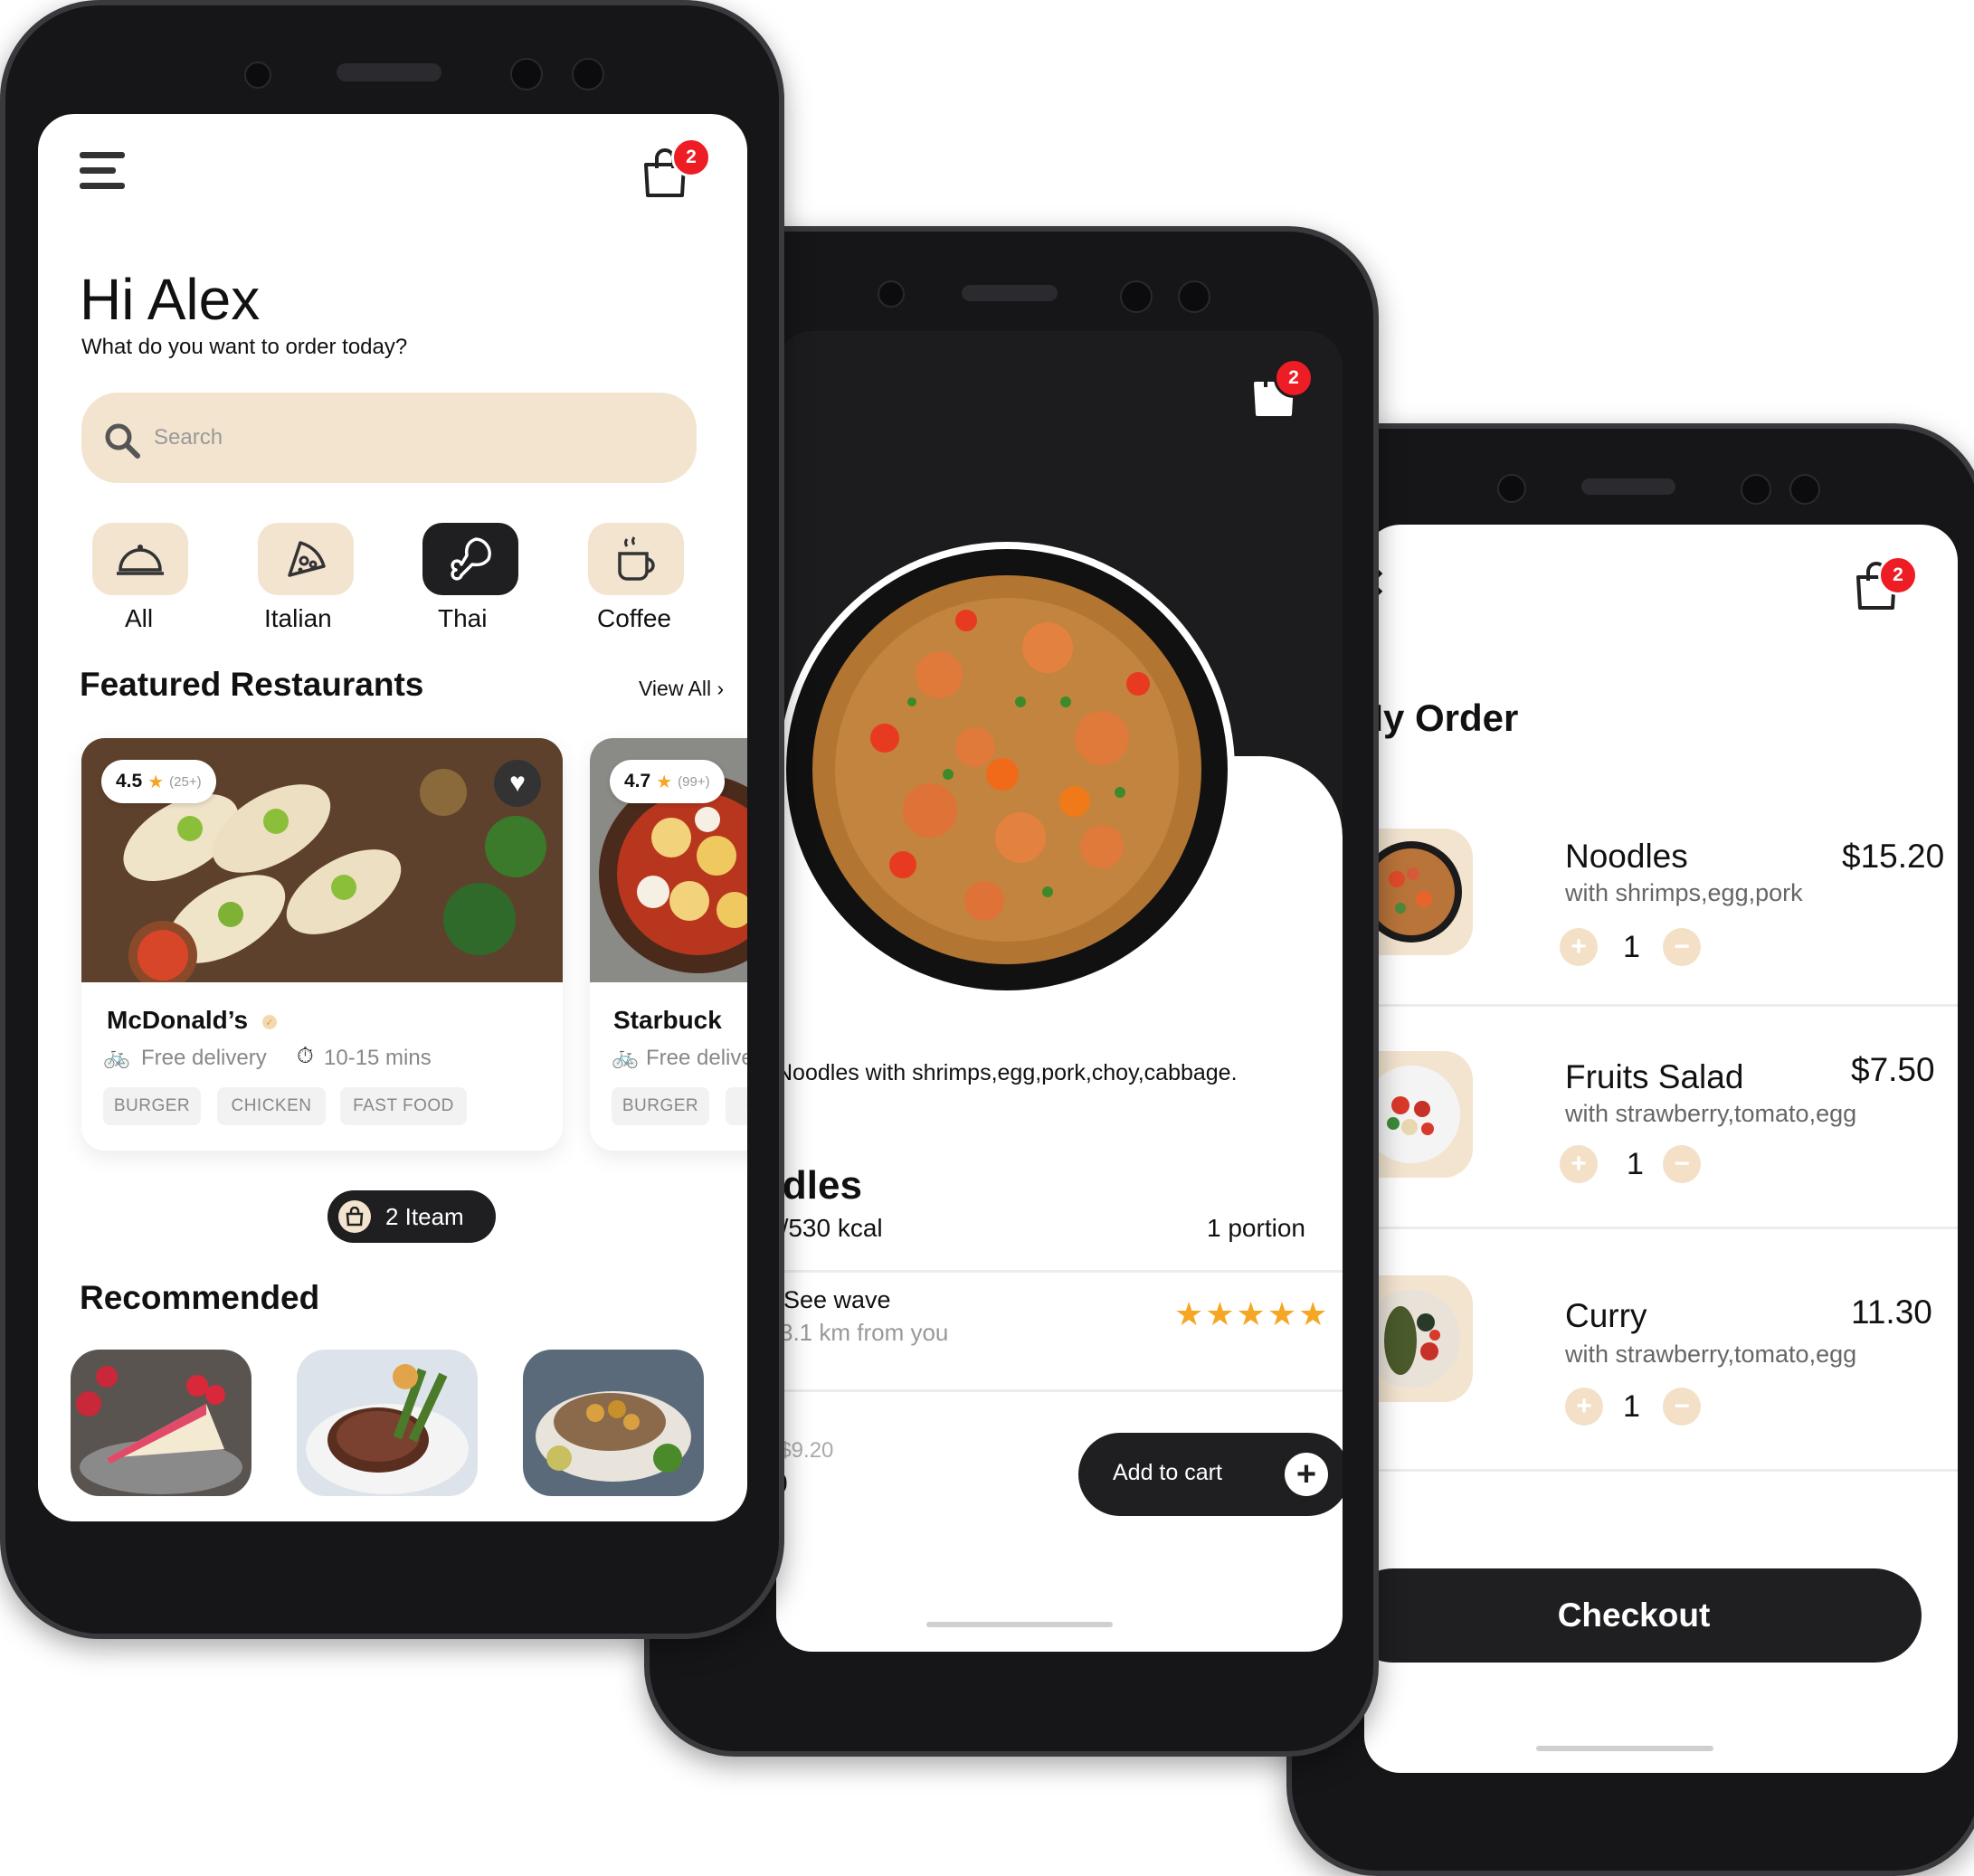  What do you see at coordinates (123, 441) in the screenshot?
I see `search-icon` at bounding box center [123, 441].